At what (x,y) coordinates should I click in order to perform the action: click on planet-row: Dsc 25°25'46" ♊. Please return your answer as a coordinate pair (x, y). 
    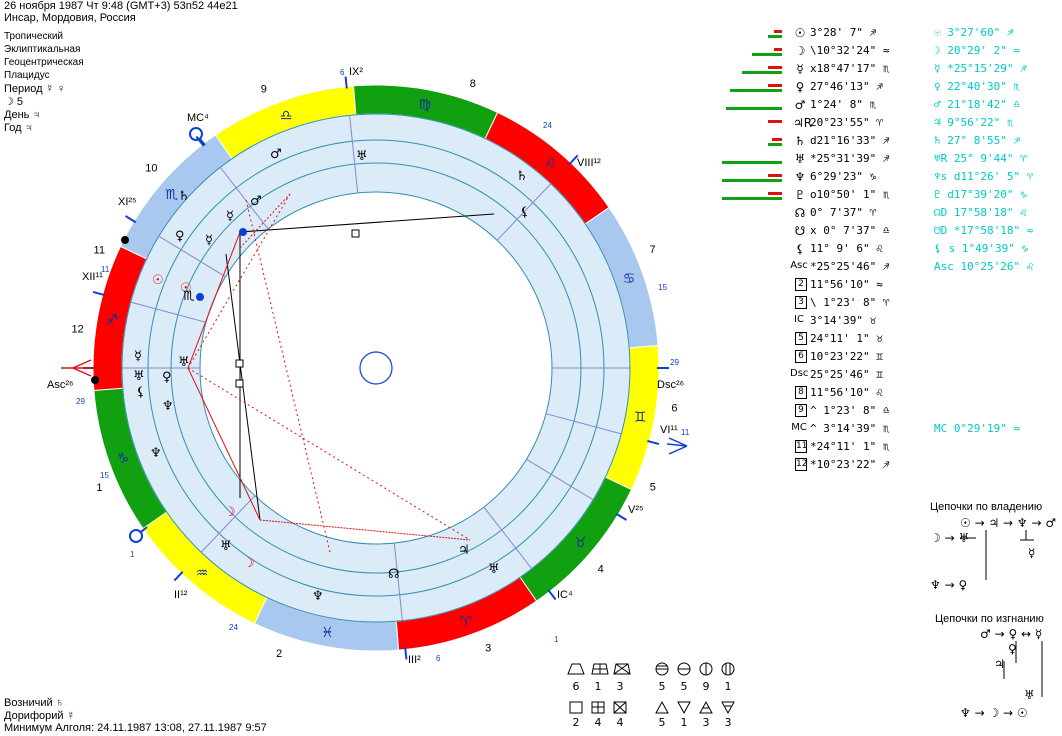
    Looking at the image, I should click on (890, 375).